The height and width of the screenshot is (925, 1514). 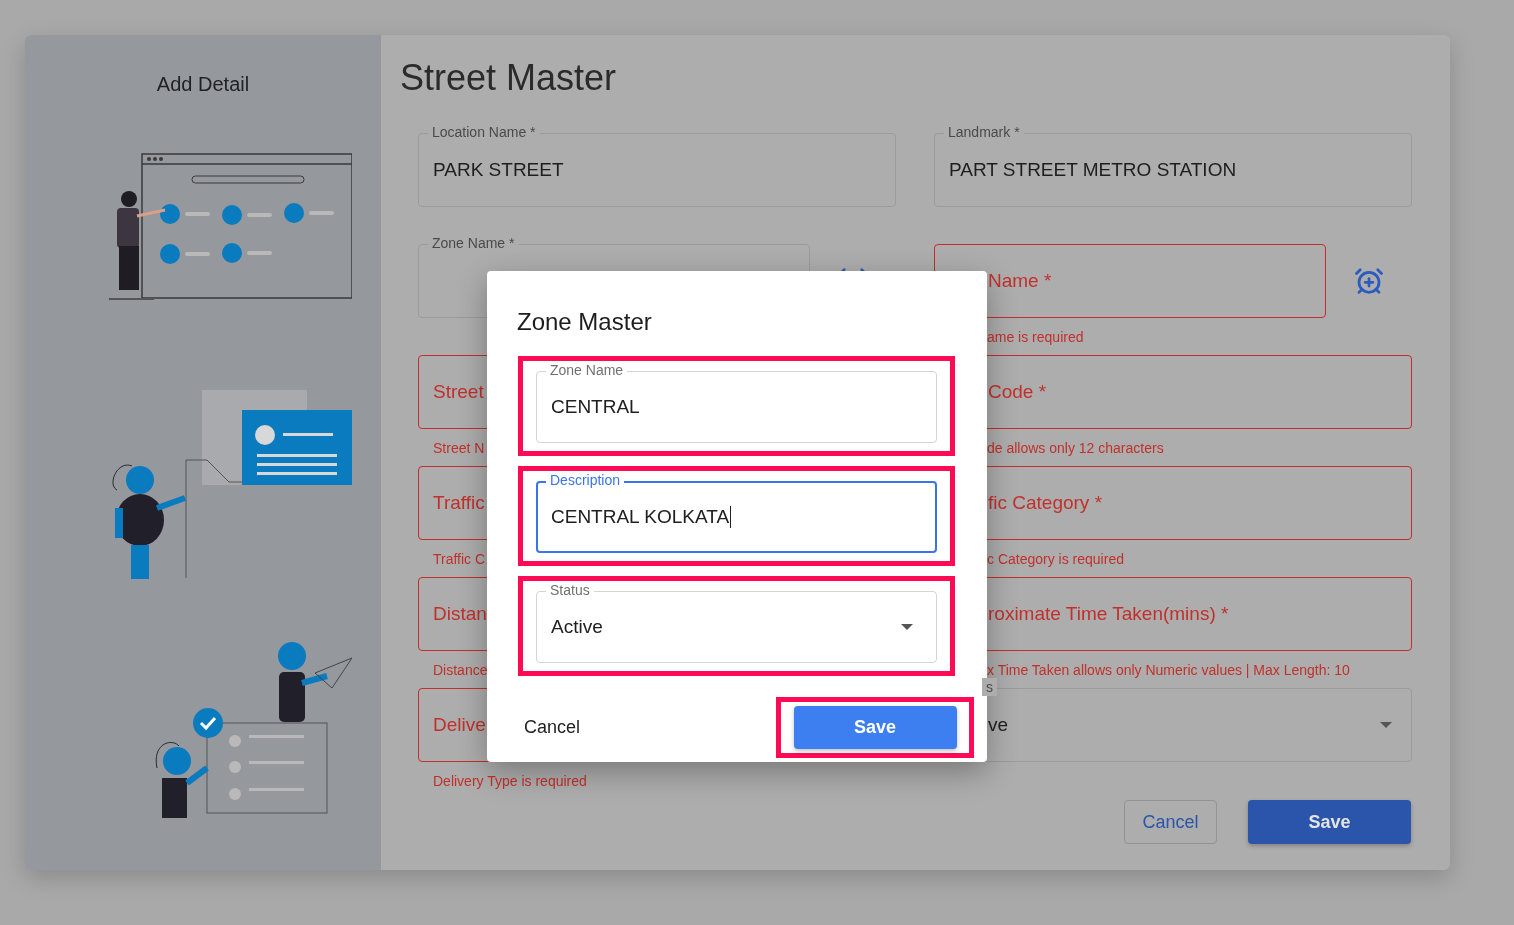 I want to click on helper-text: ame is required, so click(x=1035, y=336).